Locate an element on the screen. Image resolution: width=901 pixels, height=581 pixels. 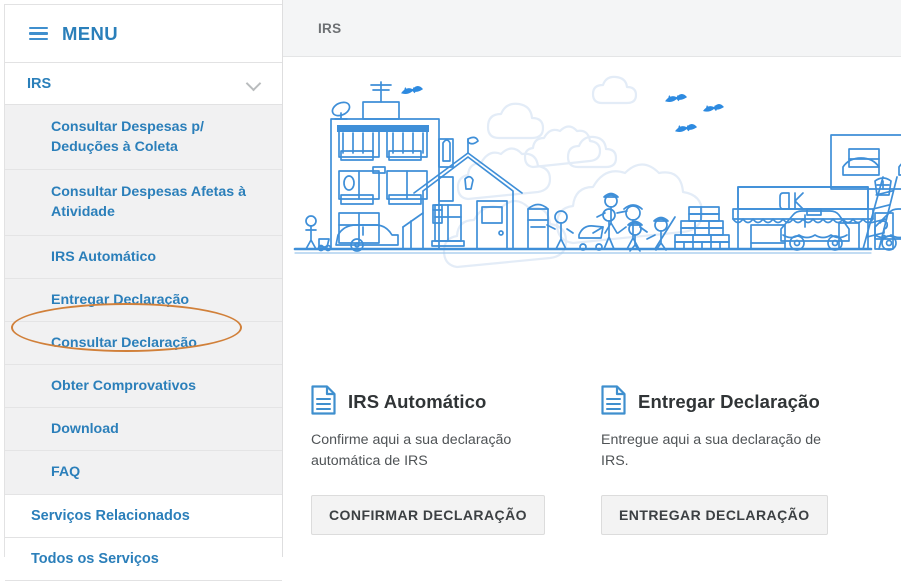
card-header: Entregar Declaração is located at coordinates (736, 402).